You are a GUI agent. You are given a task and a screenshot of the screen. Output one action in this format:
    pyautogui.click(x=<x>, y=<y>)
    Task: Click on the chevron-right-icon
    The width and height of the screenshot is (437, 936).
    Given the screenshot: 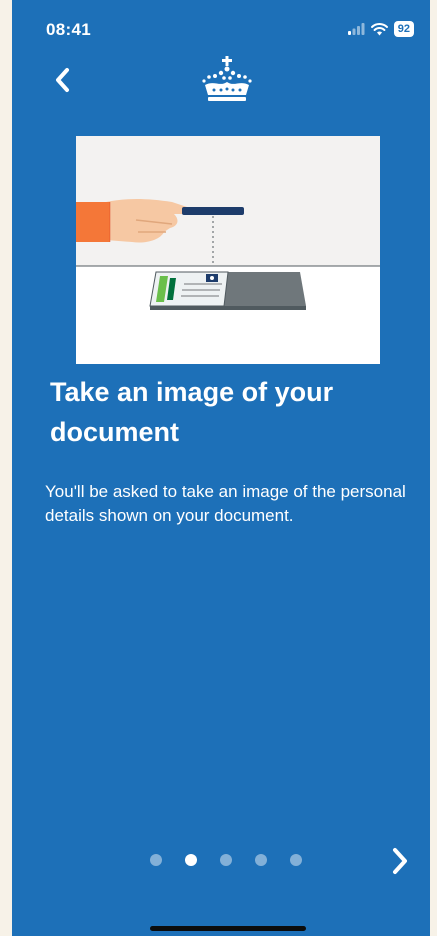 What is the action you would take?
    pyautogui.click(x=400, y=861)
    